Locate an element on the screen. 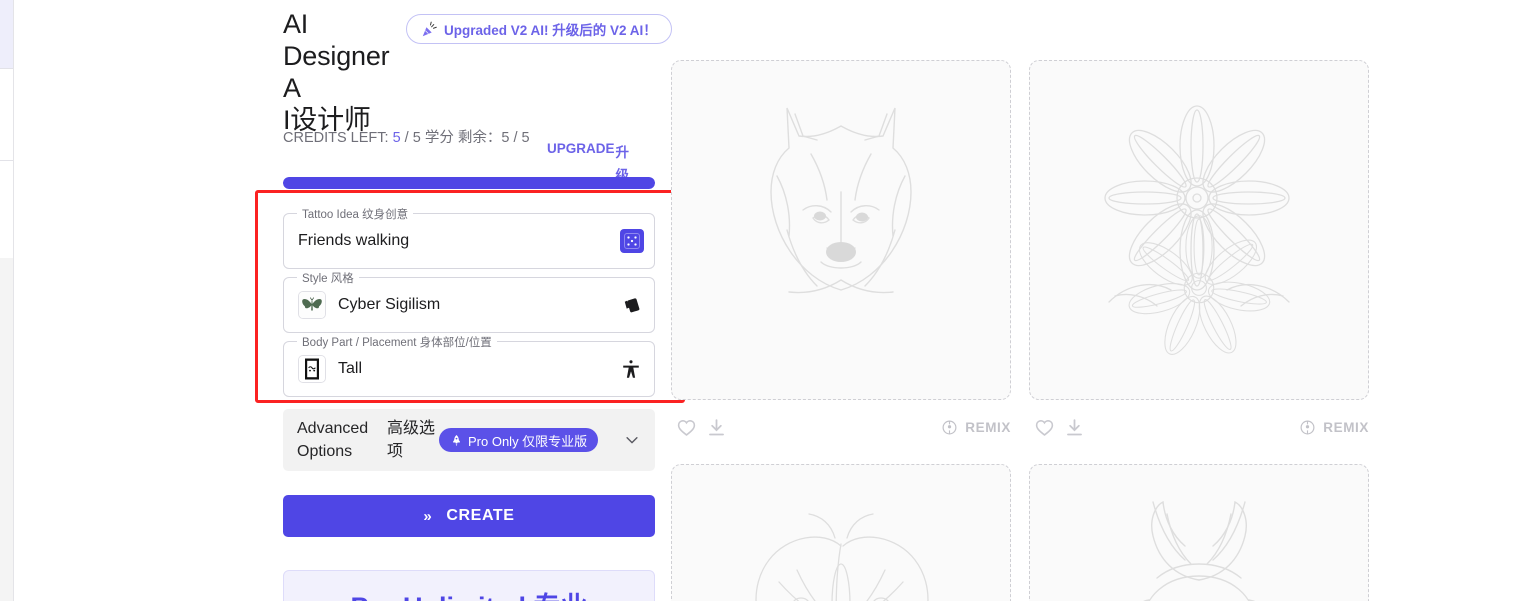 The width and height of the screenshot is (1519, 601). upgraded-badge: Upgraded V2 AI! 升级后的 V2 AI！ is located at coordinates (539, 29).